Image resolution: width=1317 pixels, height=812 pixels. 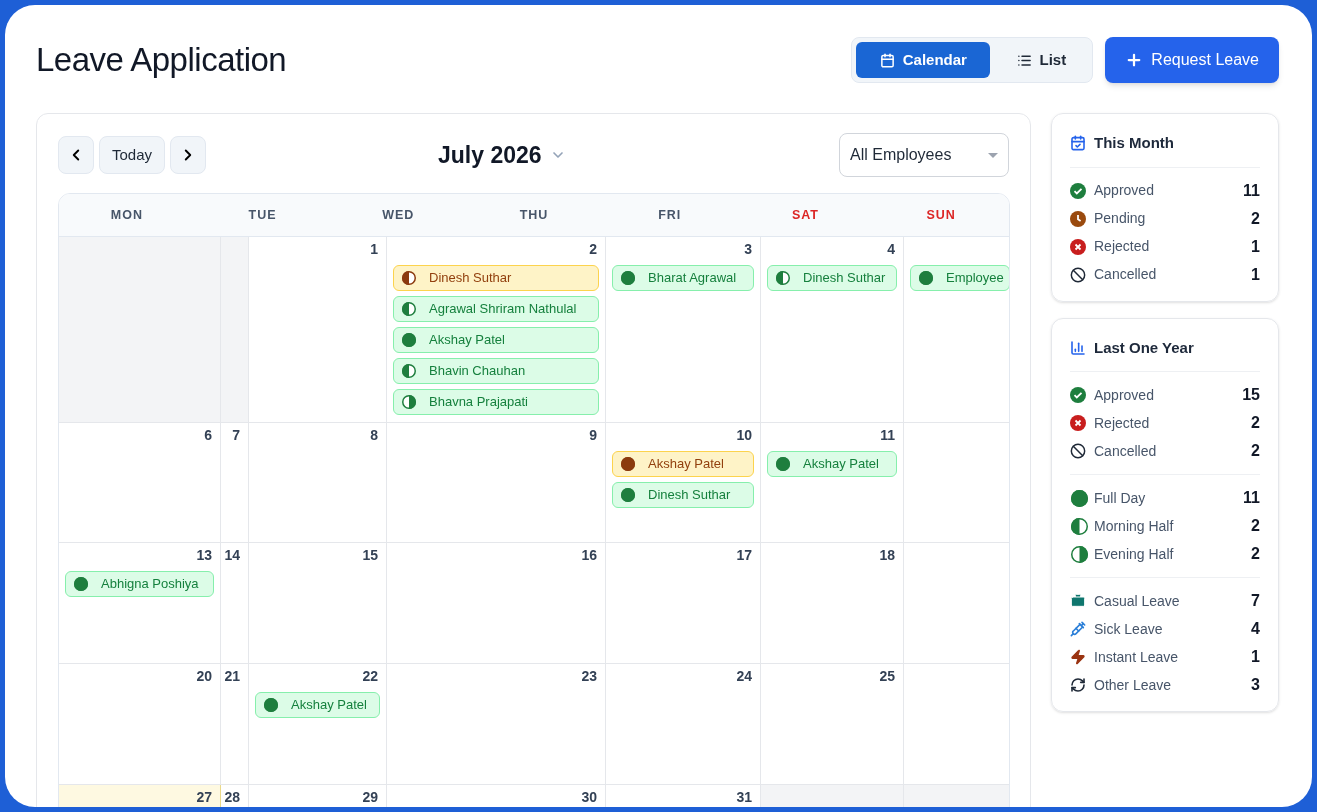 I want to click on day-number: 17, so click(x=744, y=555).